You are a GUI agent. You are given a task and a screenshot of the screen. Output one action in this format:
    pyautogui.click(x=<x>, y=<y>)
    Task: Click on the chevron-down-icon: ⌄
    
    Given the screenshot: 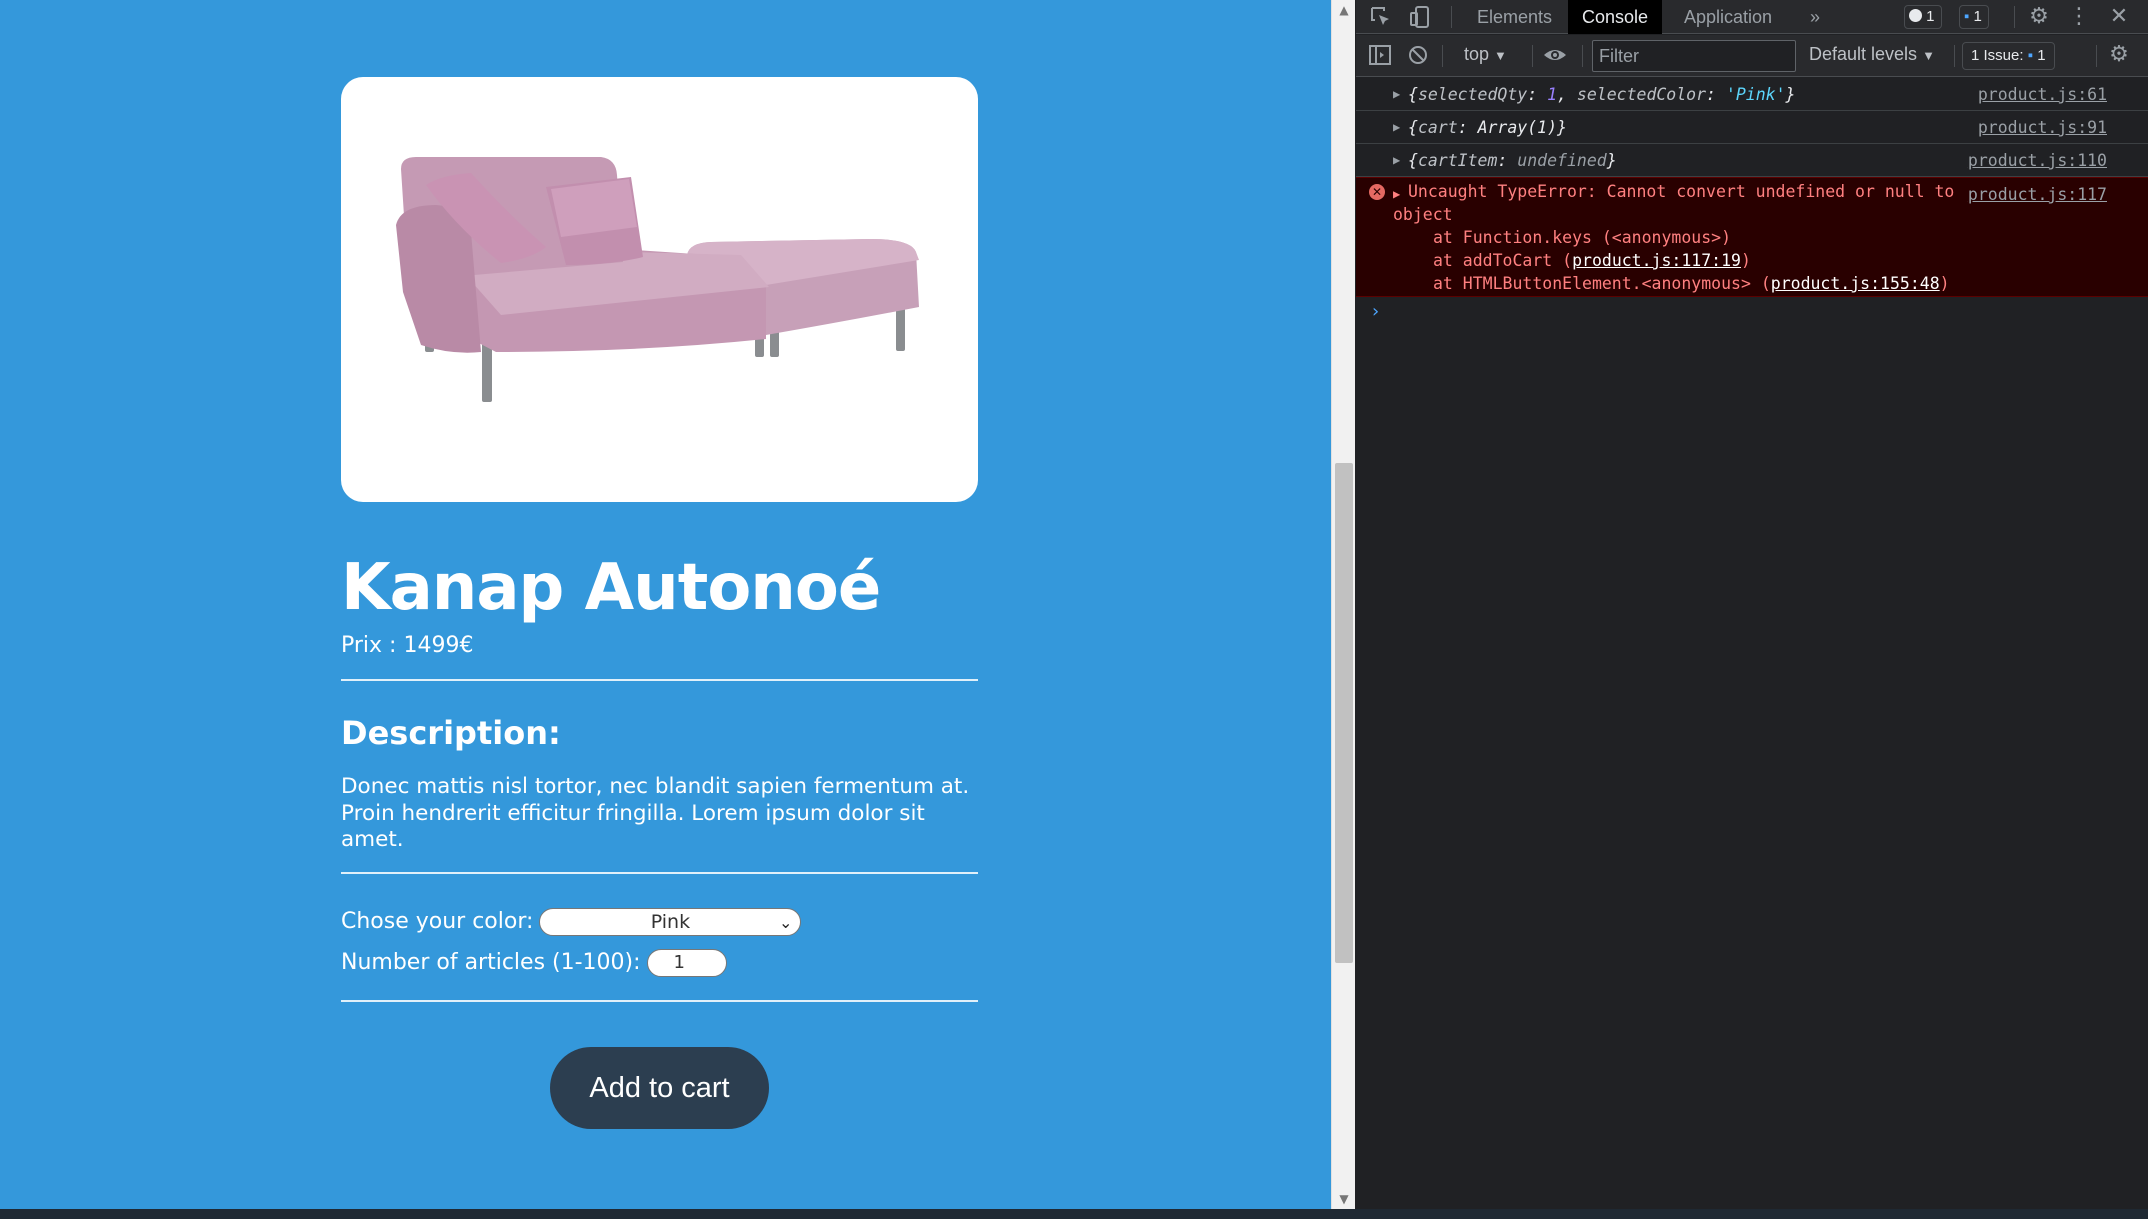 What is the action you would take?
    pyautogui.click(x=786, y=922)
    